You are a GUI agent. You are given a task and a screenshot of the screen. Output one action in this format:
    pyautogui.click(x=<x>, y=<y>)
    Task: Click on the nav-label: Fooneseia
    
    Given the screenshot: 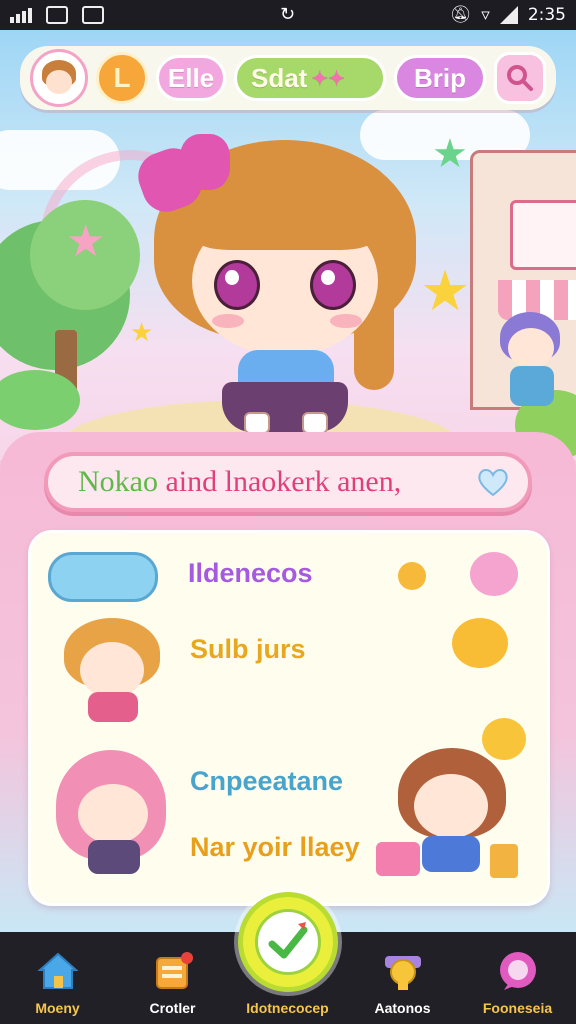 What is the action you would take?
    pyautogui.click(x=517, y=1008)
    